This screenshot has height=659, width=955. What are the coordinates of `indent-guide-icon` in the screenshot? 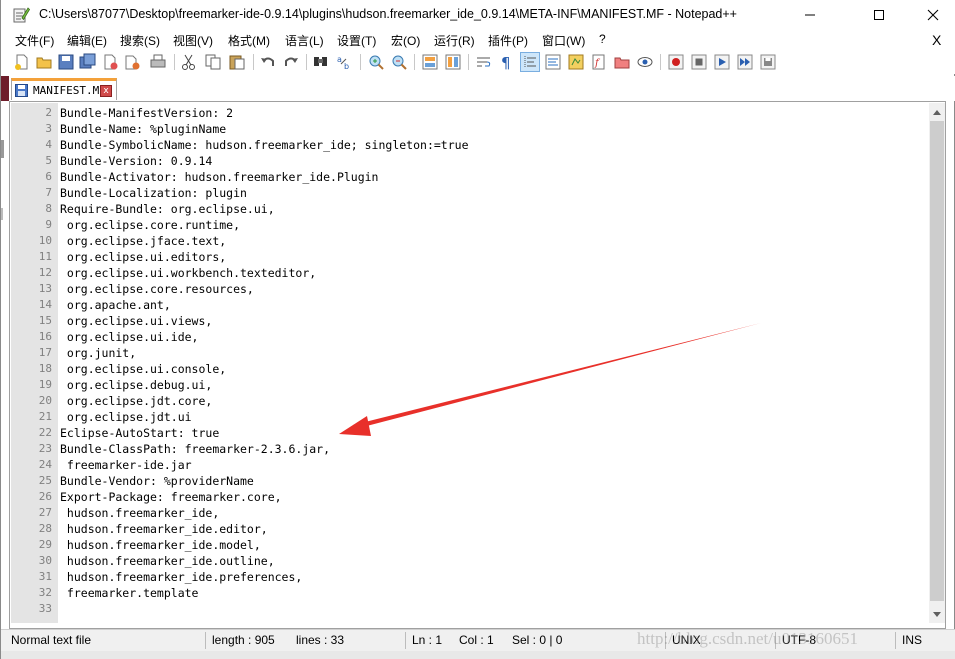 It's located at (530, 62).